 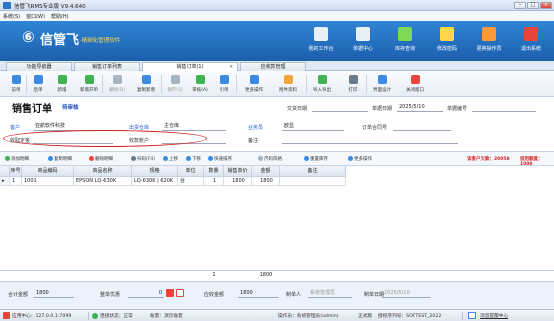 What do you see at coordinates (54, 294) in the screenshot?
I see `total-field: 1800` at bounding box center [54, 294].